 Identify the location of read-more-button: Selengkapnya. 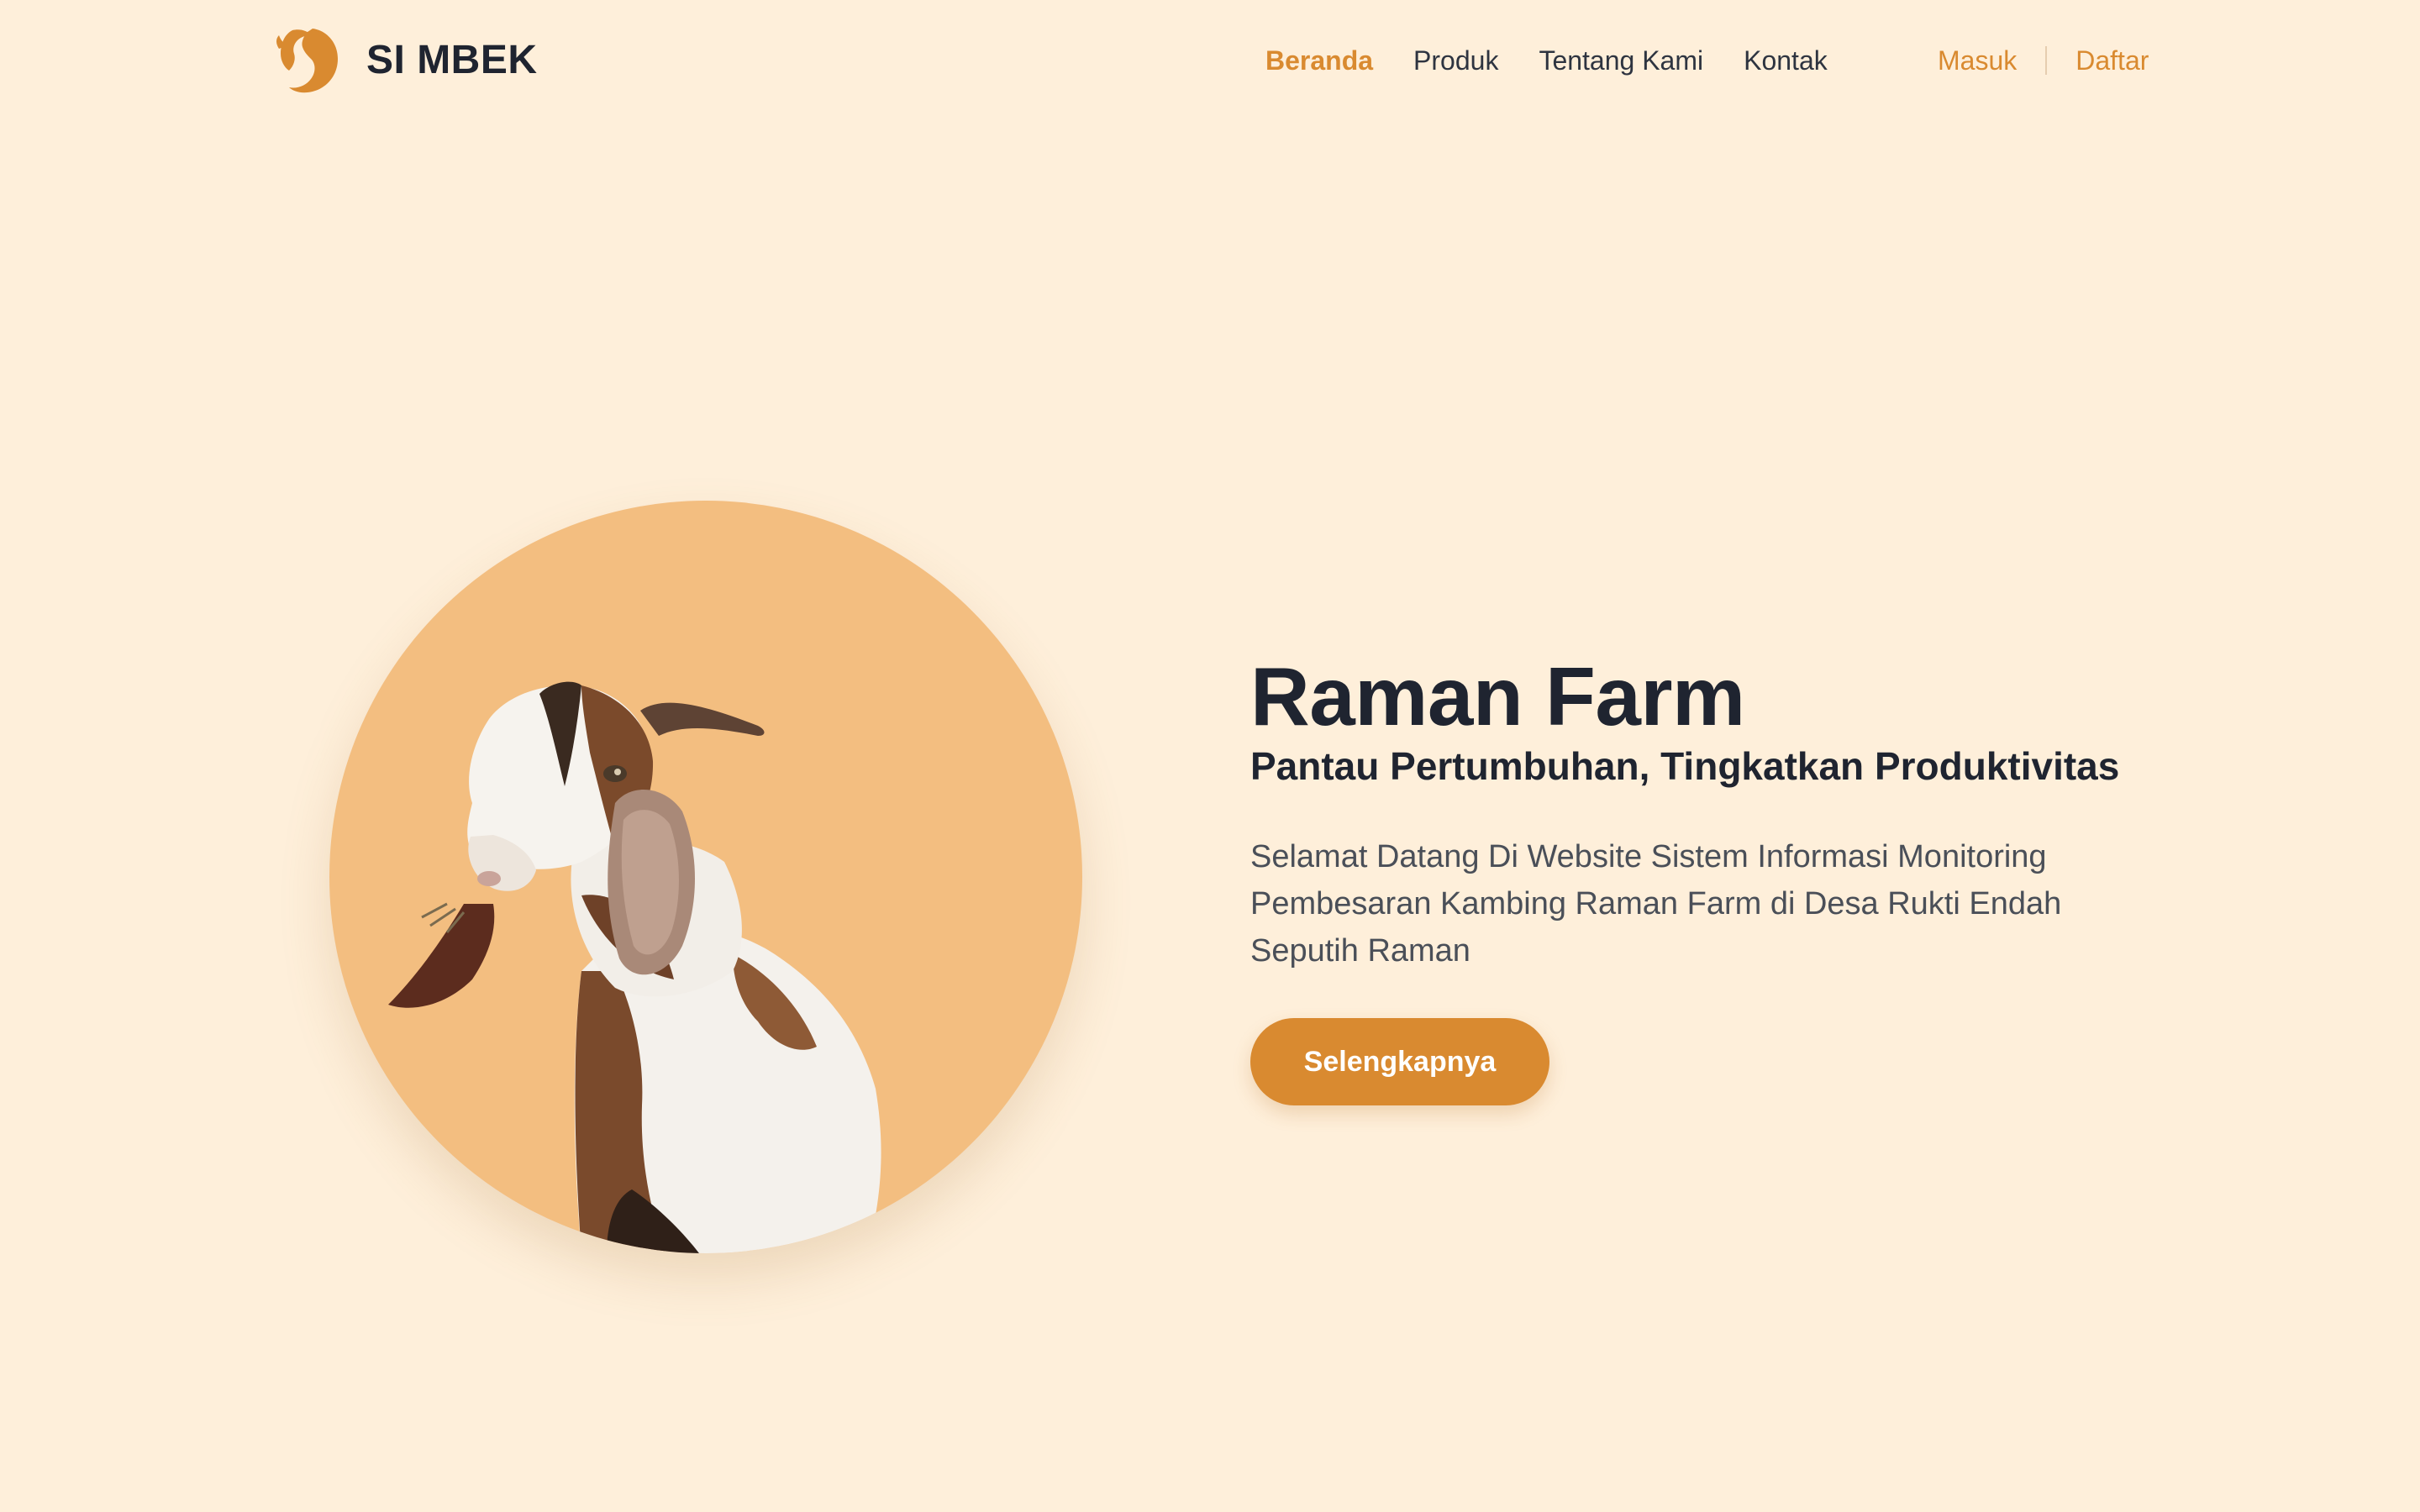
(1399, 1061).